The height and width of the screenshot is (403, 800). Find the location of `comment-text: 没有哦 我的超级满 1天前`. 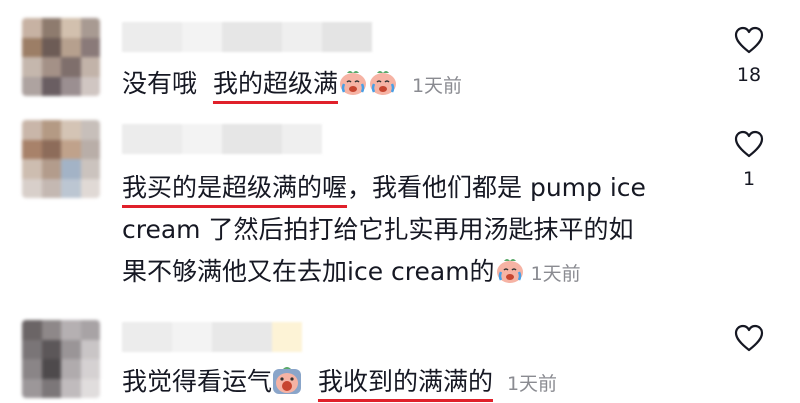

comment-text: 没有哦 我的超级满 1天前 is located at coordinates (292, 85).